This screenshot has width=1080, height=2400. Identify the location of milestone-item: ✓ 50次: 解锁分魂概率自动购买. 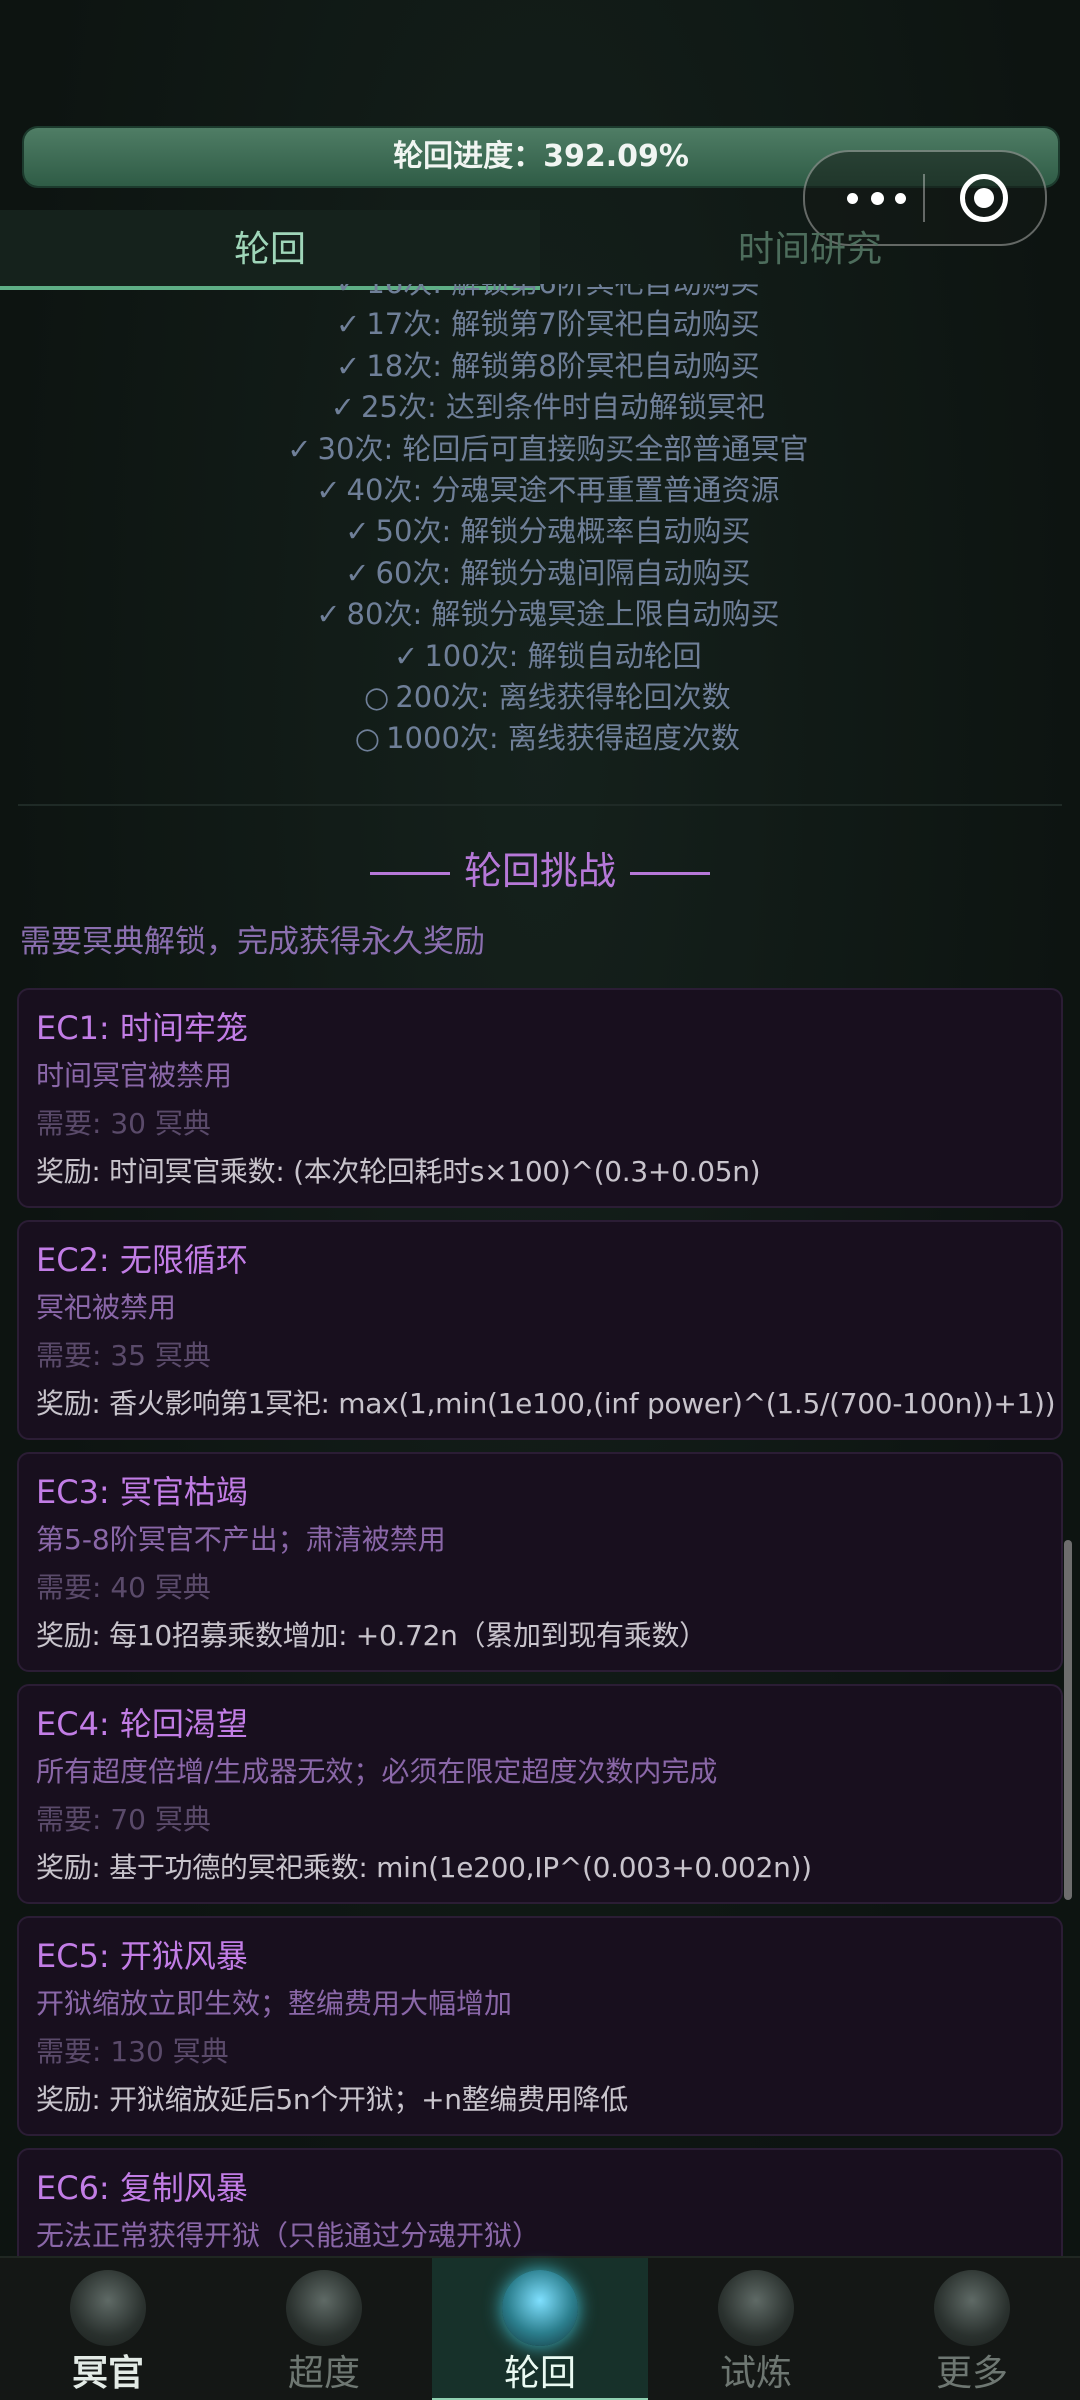
(540, 531).